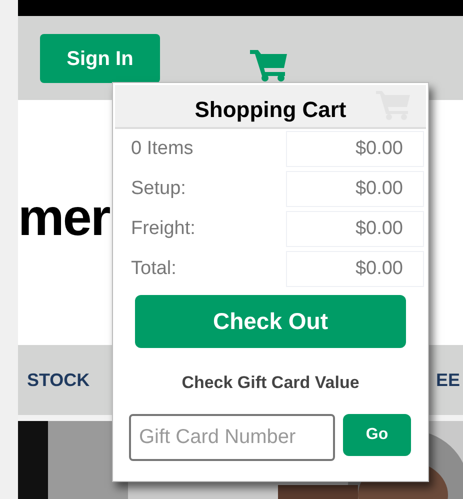 The height and width of the screenshot is (499, 463). What do you see at coordinates (64, 218) in the screenshot?
I see `banner-text: mer` at bounding box center [64, 218].